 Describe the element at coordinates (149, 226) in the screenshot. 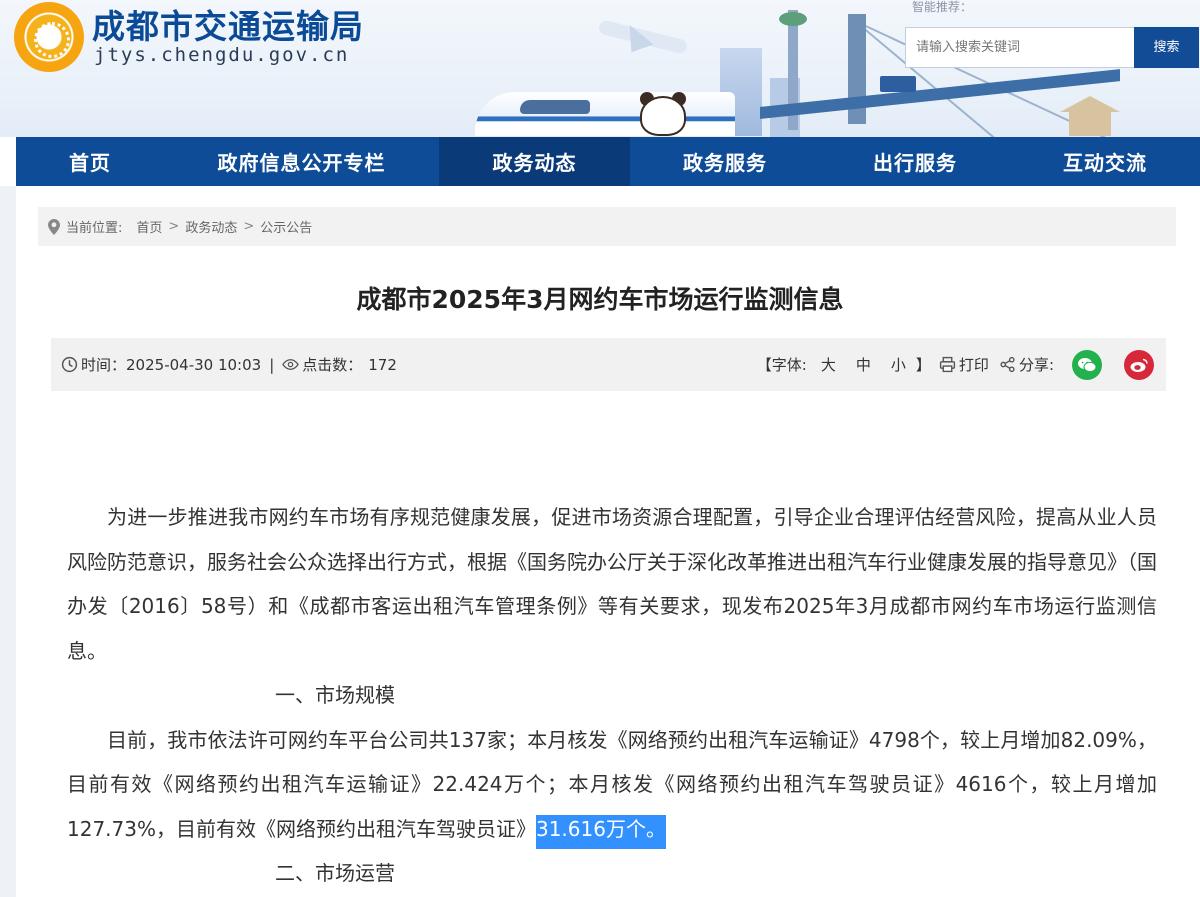

I see `breadcrumb-home: 首页` at that location.